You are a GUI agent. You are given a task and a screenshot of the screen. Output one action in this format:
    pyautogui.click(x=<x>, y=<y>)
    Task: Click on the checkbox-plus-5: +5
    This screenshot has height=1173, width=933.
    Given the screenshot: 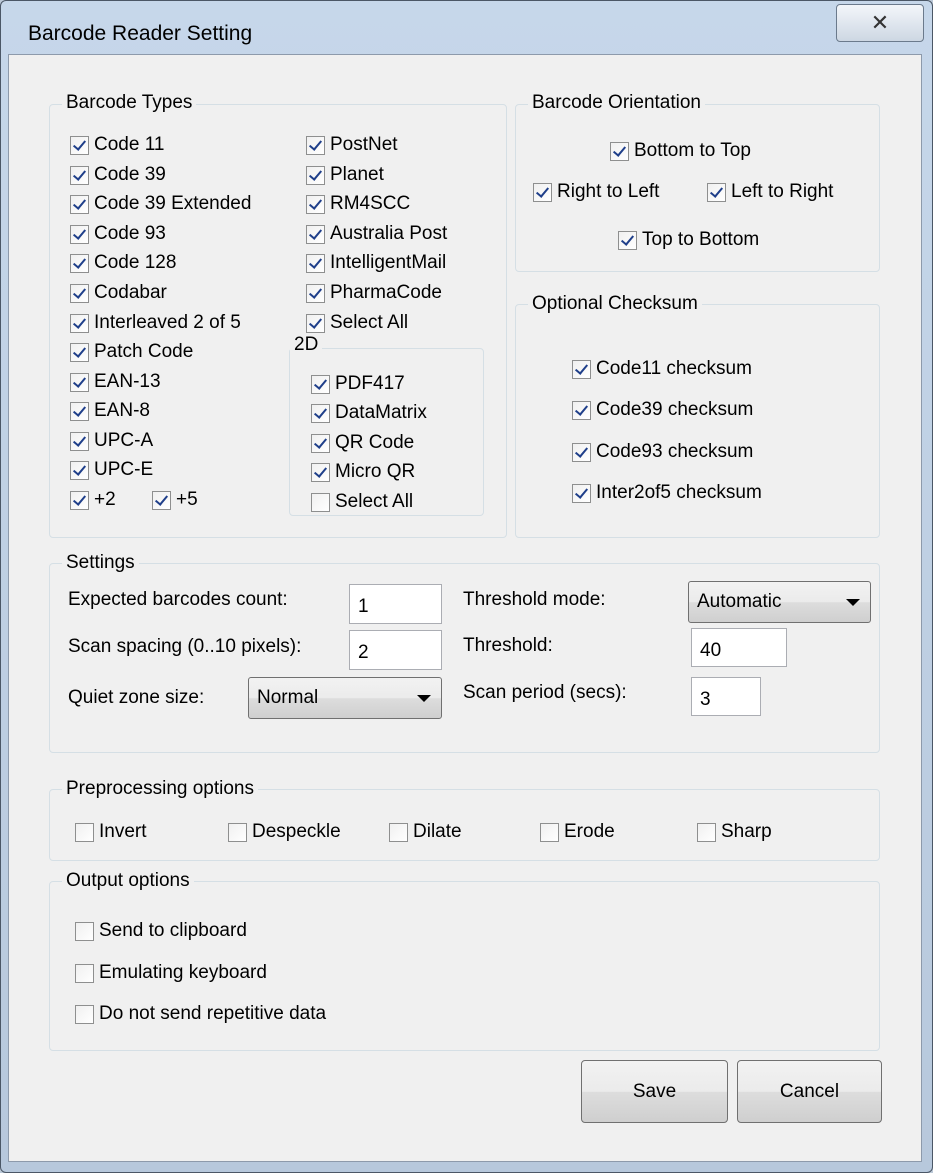 What is the action you would take?
    pyautogui.click(x=175, y=500)
    